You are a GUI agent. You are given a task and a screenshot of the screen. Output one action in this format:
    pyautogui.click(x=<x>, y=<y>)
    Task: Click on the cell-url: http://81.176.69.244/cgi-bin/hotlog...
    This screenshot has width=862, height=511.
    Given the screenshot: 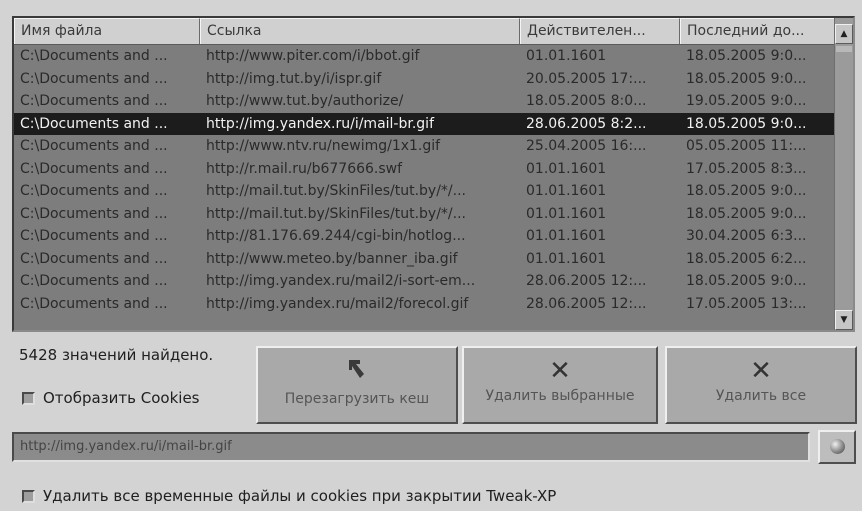 What is the action you would take?
    pyautogui.click(x=336, y=236)
    